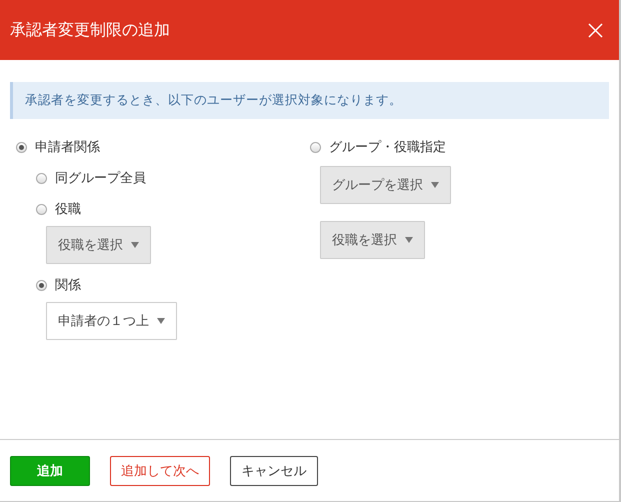 The image size is (621, 502). What do you see at coordinates (67, 147) in the screenshot?
I see `radio-label: 申請者関係` at bounding box center [67, 147].